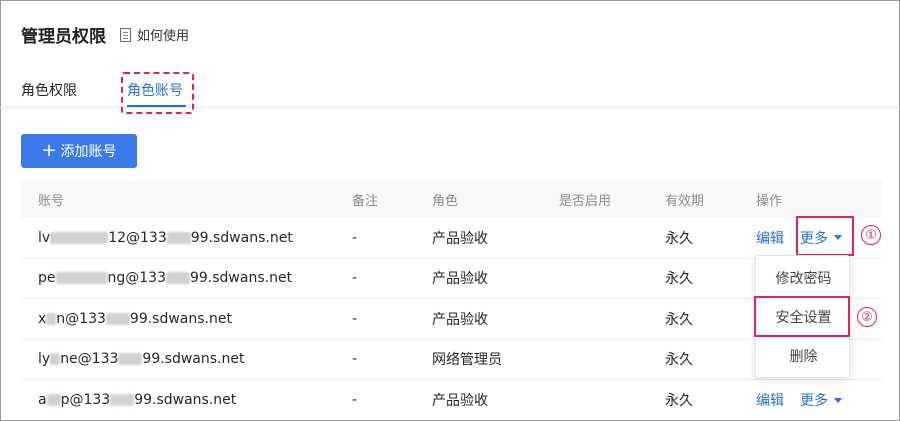  I want to click on table-row: a p@133 99.sdwans.net - 产品验收 永久 编辑 更多, so click(451, 400).